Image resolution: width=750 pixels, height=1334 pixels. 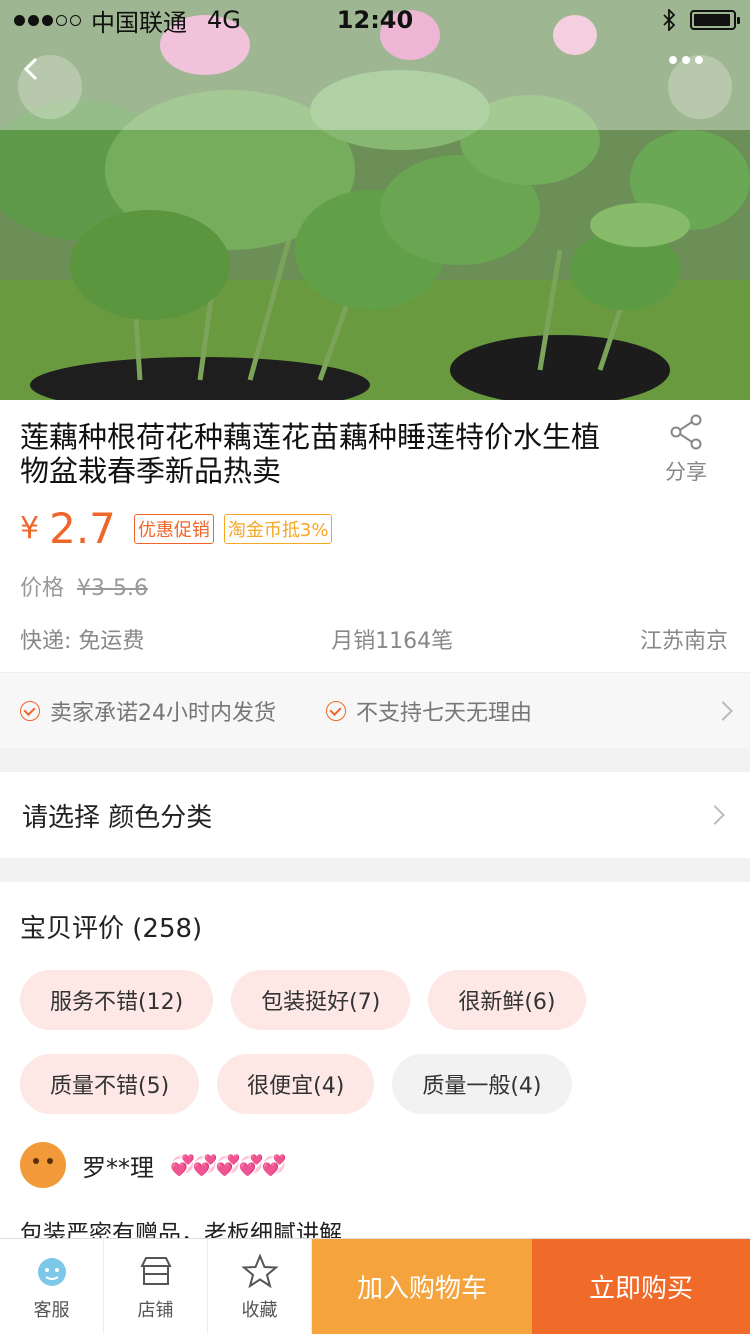 I want to click on select-color-row: 请选择 颜色分类, so click(x=375, y=815).